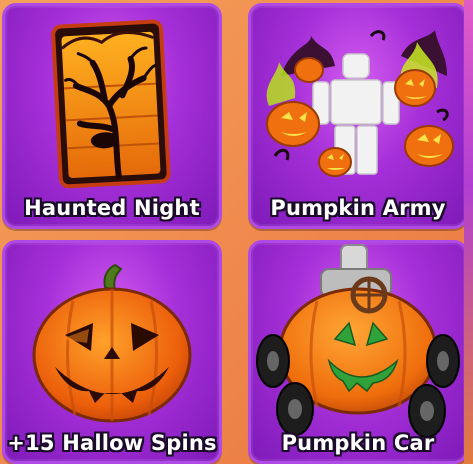  What do you see at coordinates (111, 104) in the screenshot?
I see `haunted-night-banner-icon` at bounding box center [111, 104].